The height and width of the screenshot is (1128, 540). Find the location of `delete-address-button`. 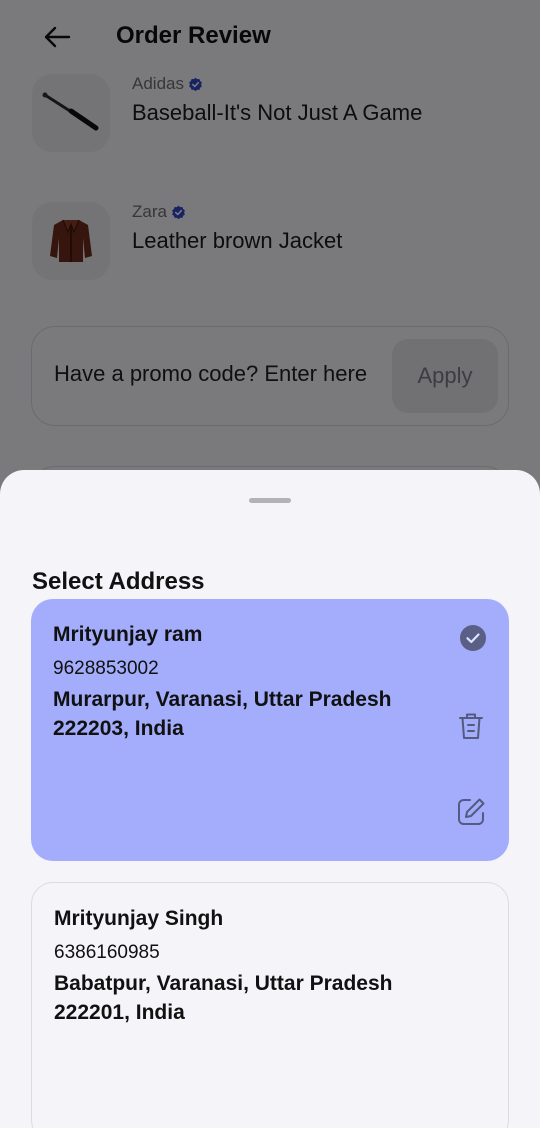

delete-address-button is located at coordinates (471, 726).